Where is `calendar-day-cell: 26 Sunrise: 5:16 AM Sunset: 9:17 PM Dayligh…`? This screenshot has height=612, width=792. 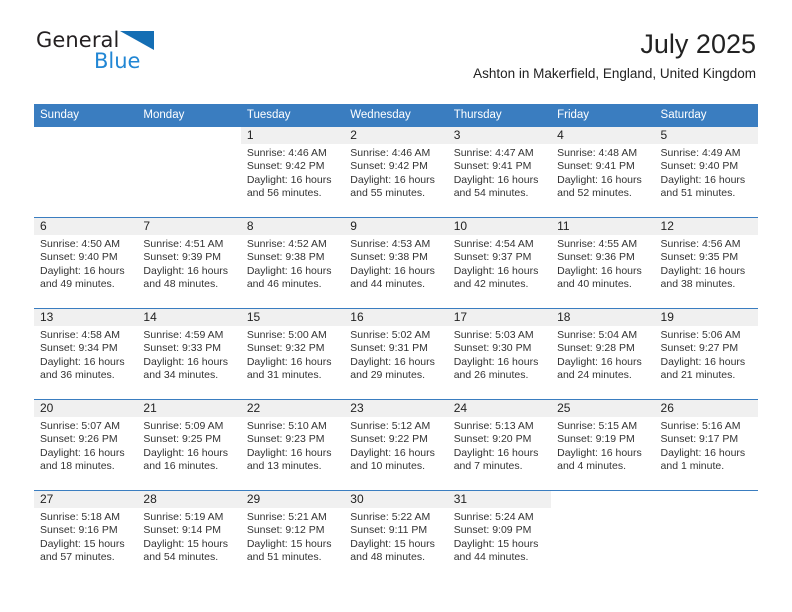
calendar-day-cell: 26 Sunrise: 5:16 AM Sunset: 9:17 PM Dayligh… is located at coordinates (706, 445).